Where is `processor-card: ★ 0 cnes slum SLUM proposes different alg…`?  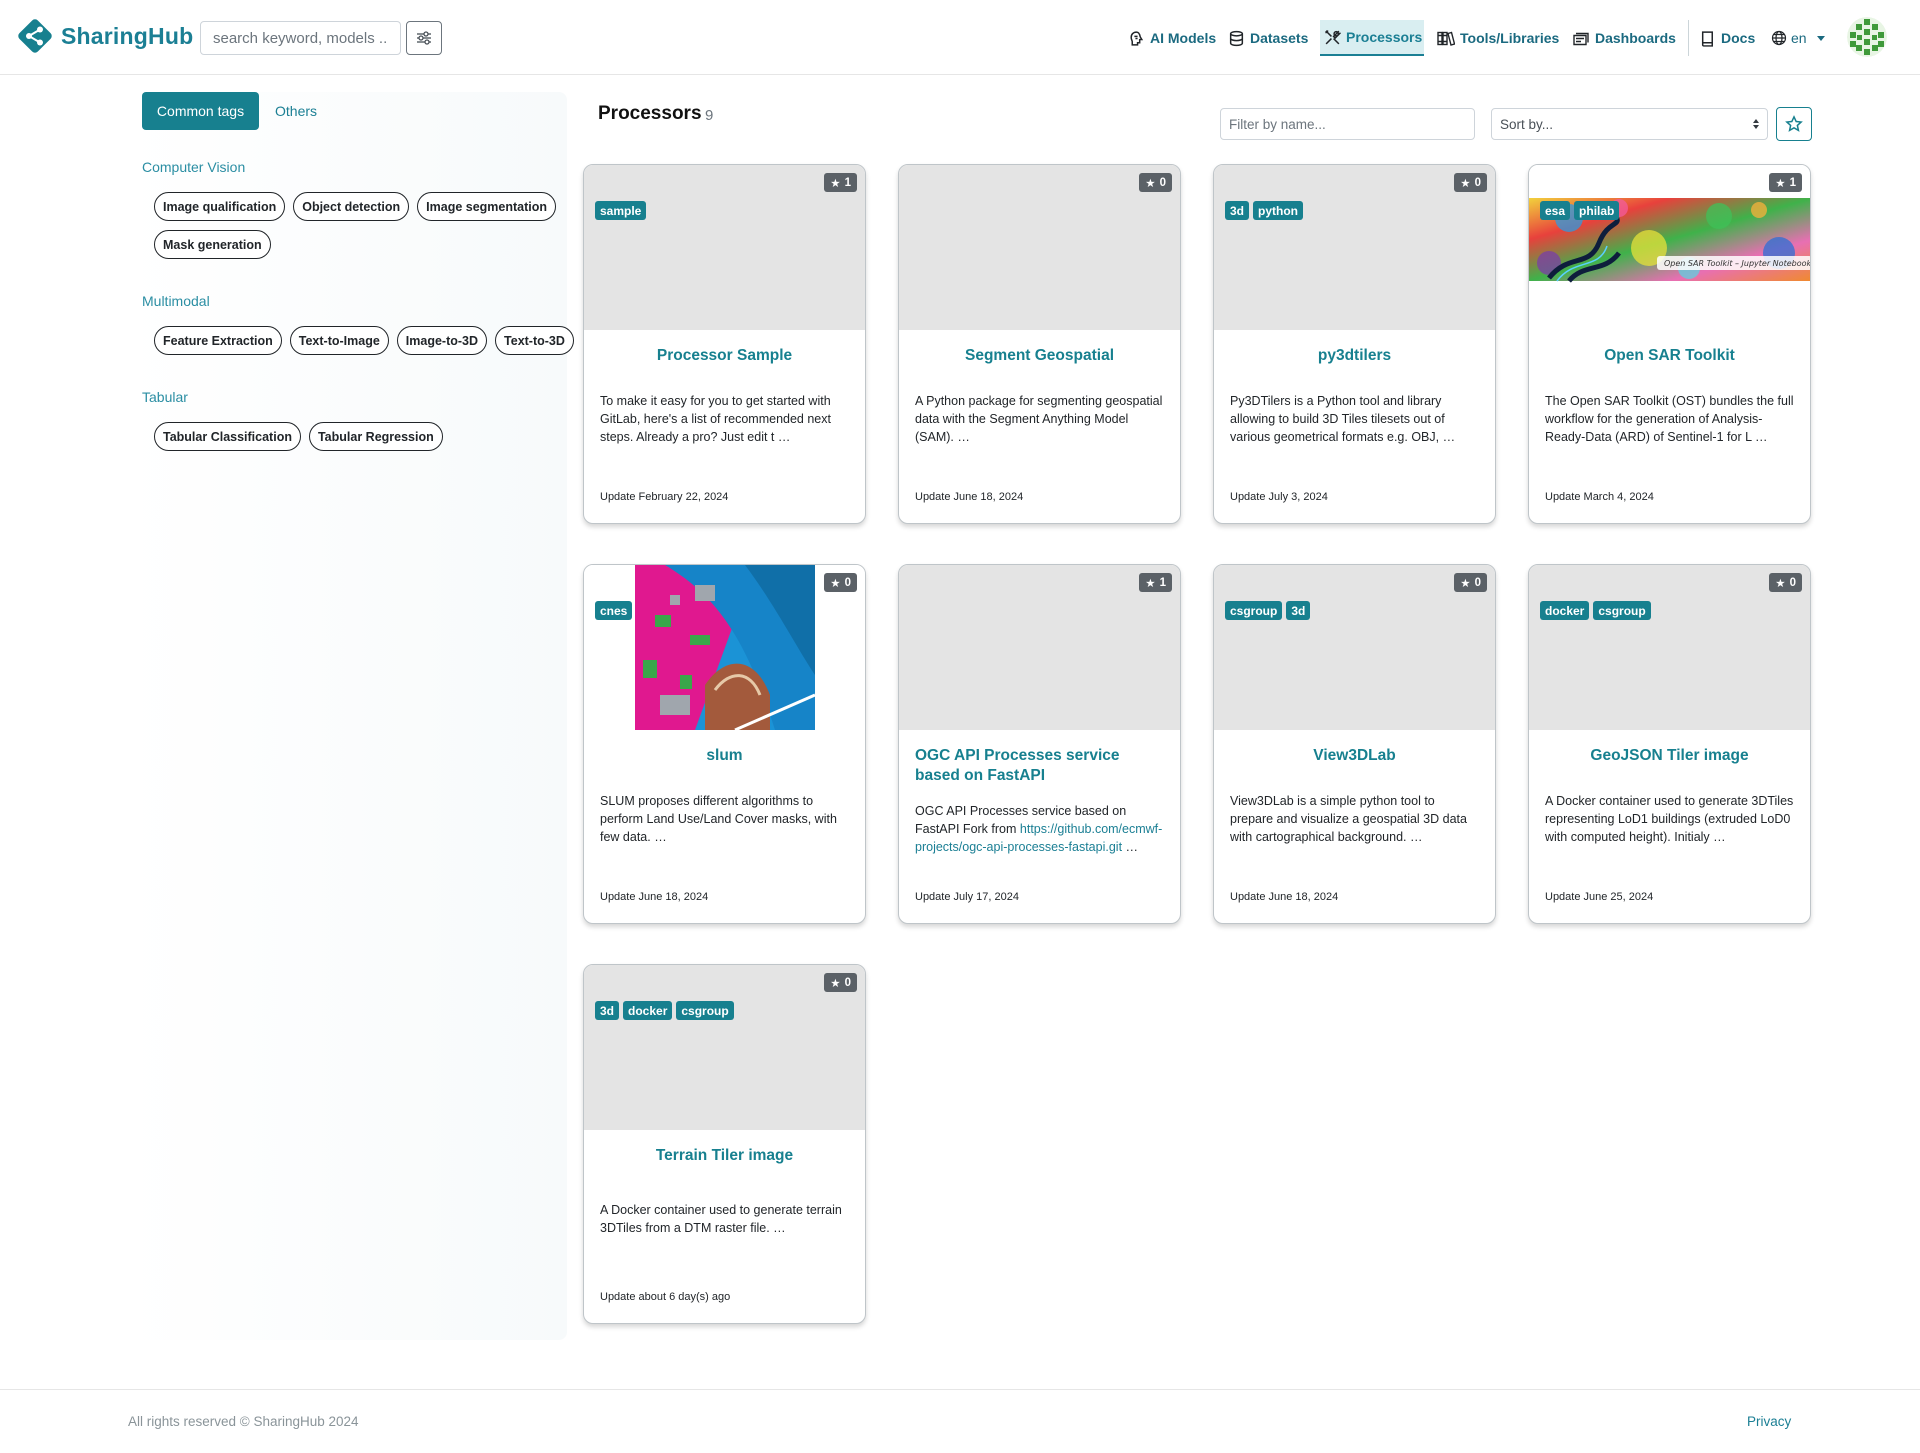 processor-card: ★ 0 cnes slum SLUM proposes different alg… is located at coordinates (724, 744).